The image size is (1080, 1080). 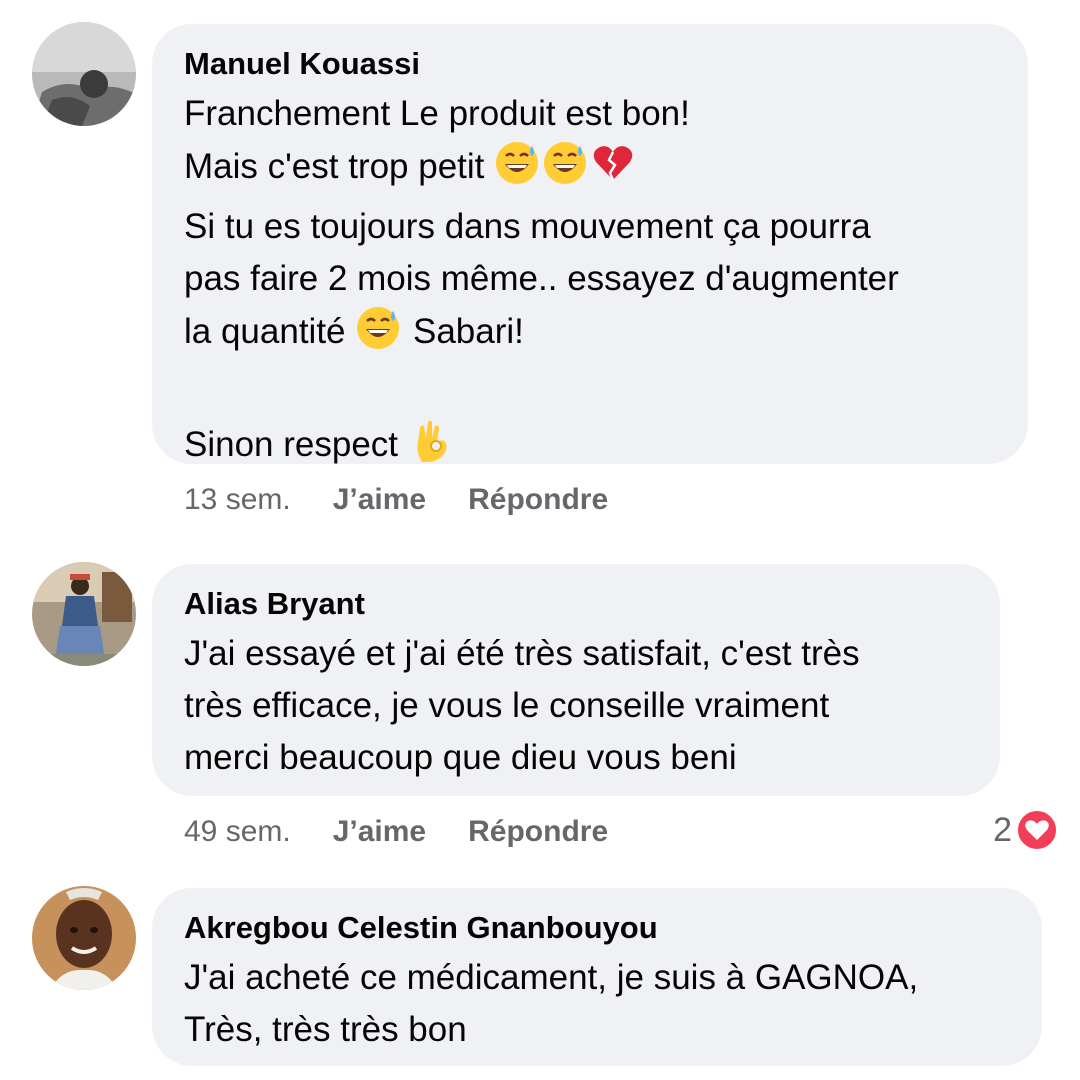 What do you see at coordinates (237, 832) in the screenshot?
I see `comment-time: 49 sem.` at bounding box center [237, 832].